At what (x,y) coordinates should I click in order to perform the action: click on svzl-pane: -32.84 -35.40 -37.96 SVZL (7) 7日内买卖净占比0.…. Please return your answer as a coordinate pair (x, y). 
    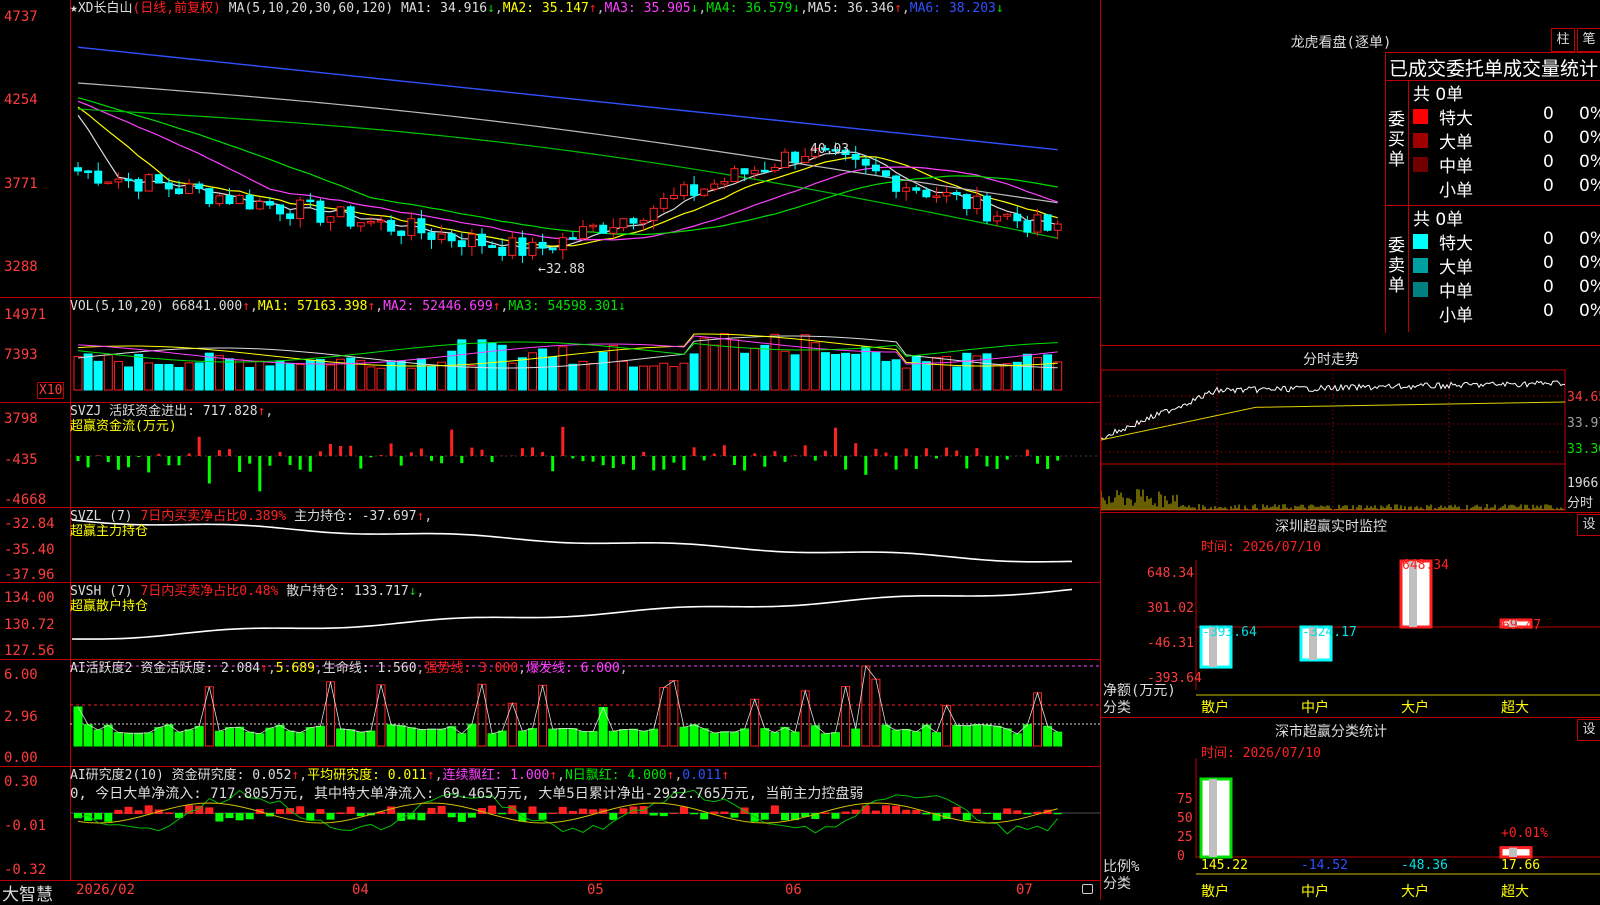
    Looking at the image, I should click on (550, 545).